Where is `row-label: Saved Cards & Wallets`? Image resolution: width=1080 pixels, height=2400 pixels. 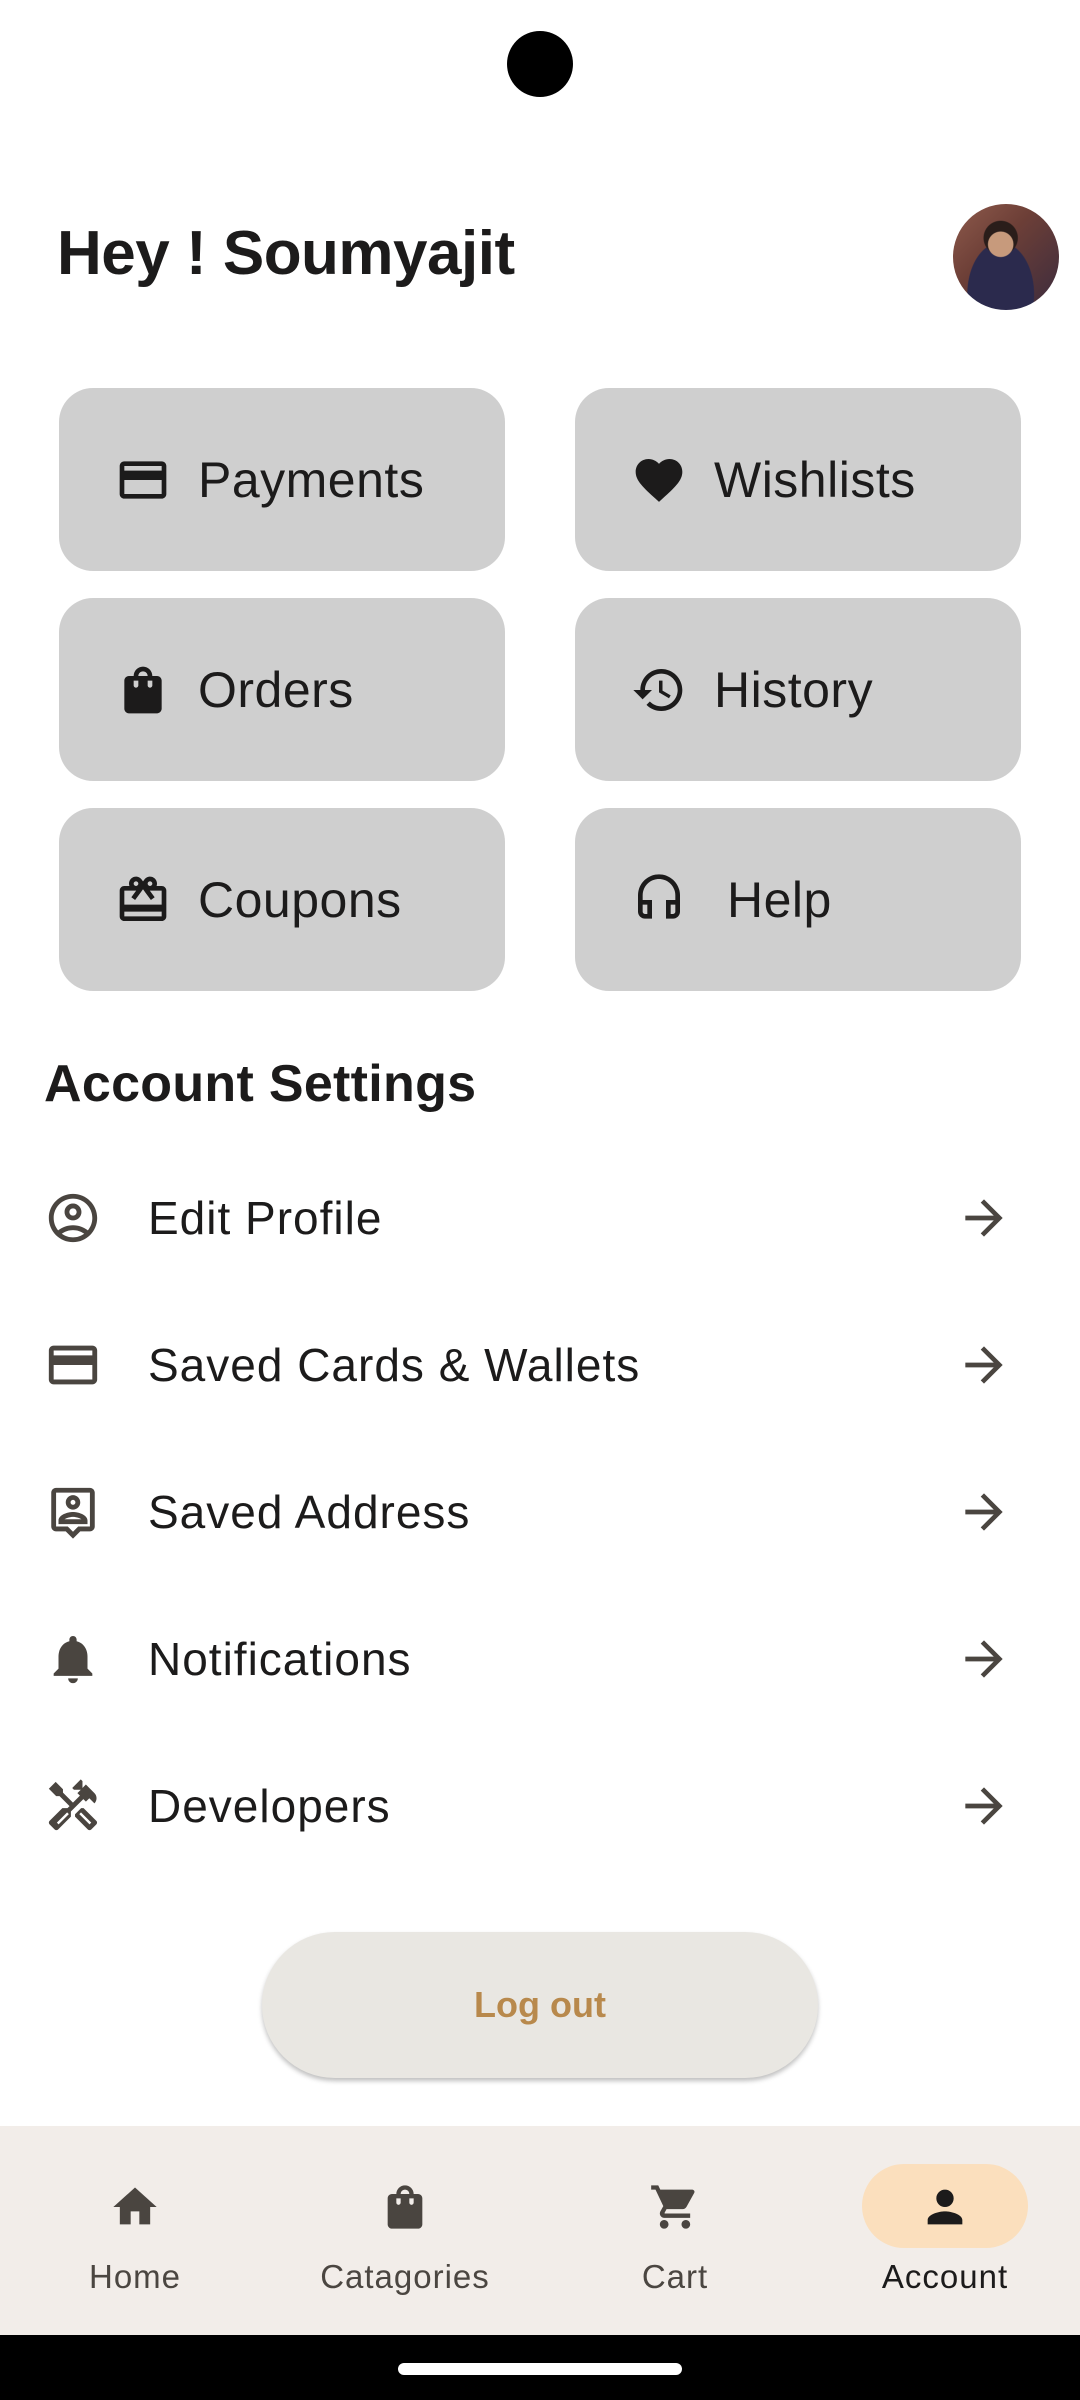
row-label: Saved Cards & Wallets is located at coordinates (394, 1364).